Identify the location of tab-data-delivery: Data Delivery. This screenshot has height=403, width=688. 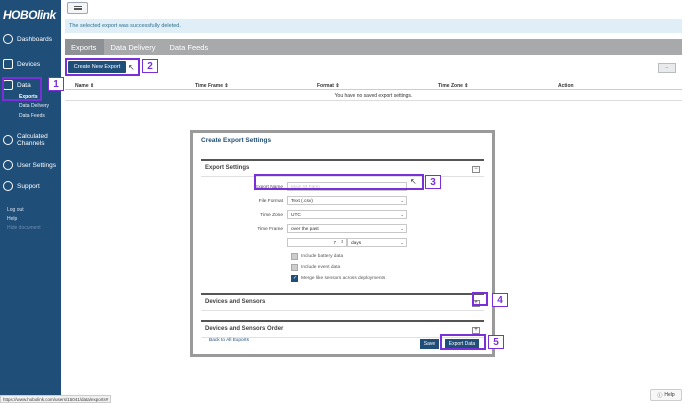
(133, 47).